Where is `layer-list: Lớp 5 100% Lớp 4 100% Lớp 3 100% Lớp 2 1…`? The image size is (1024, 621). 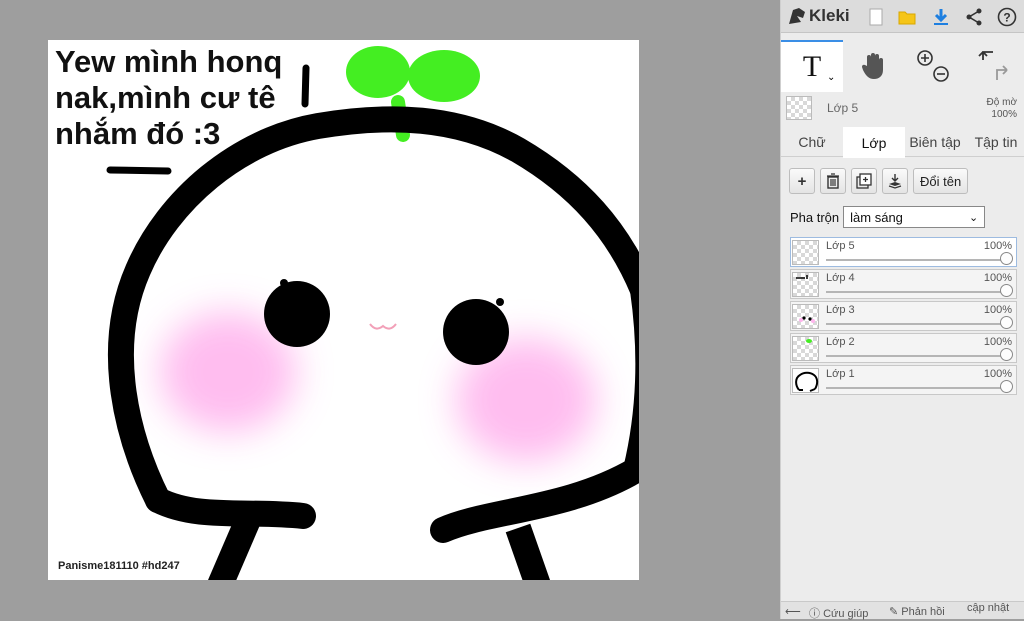 layer-list: Lớp 5 100% Lớp 4 100% Lớp 3 100% Lớp 2 1… is located at coordinates (903, 317).